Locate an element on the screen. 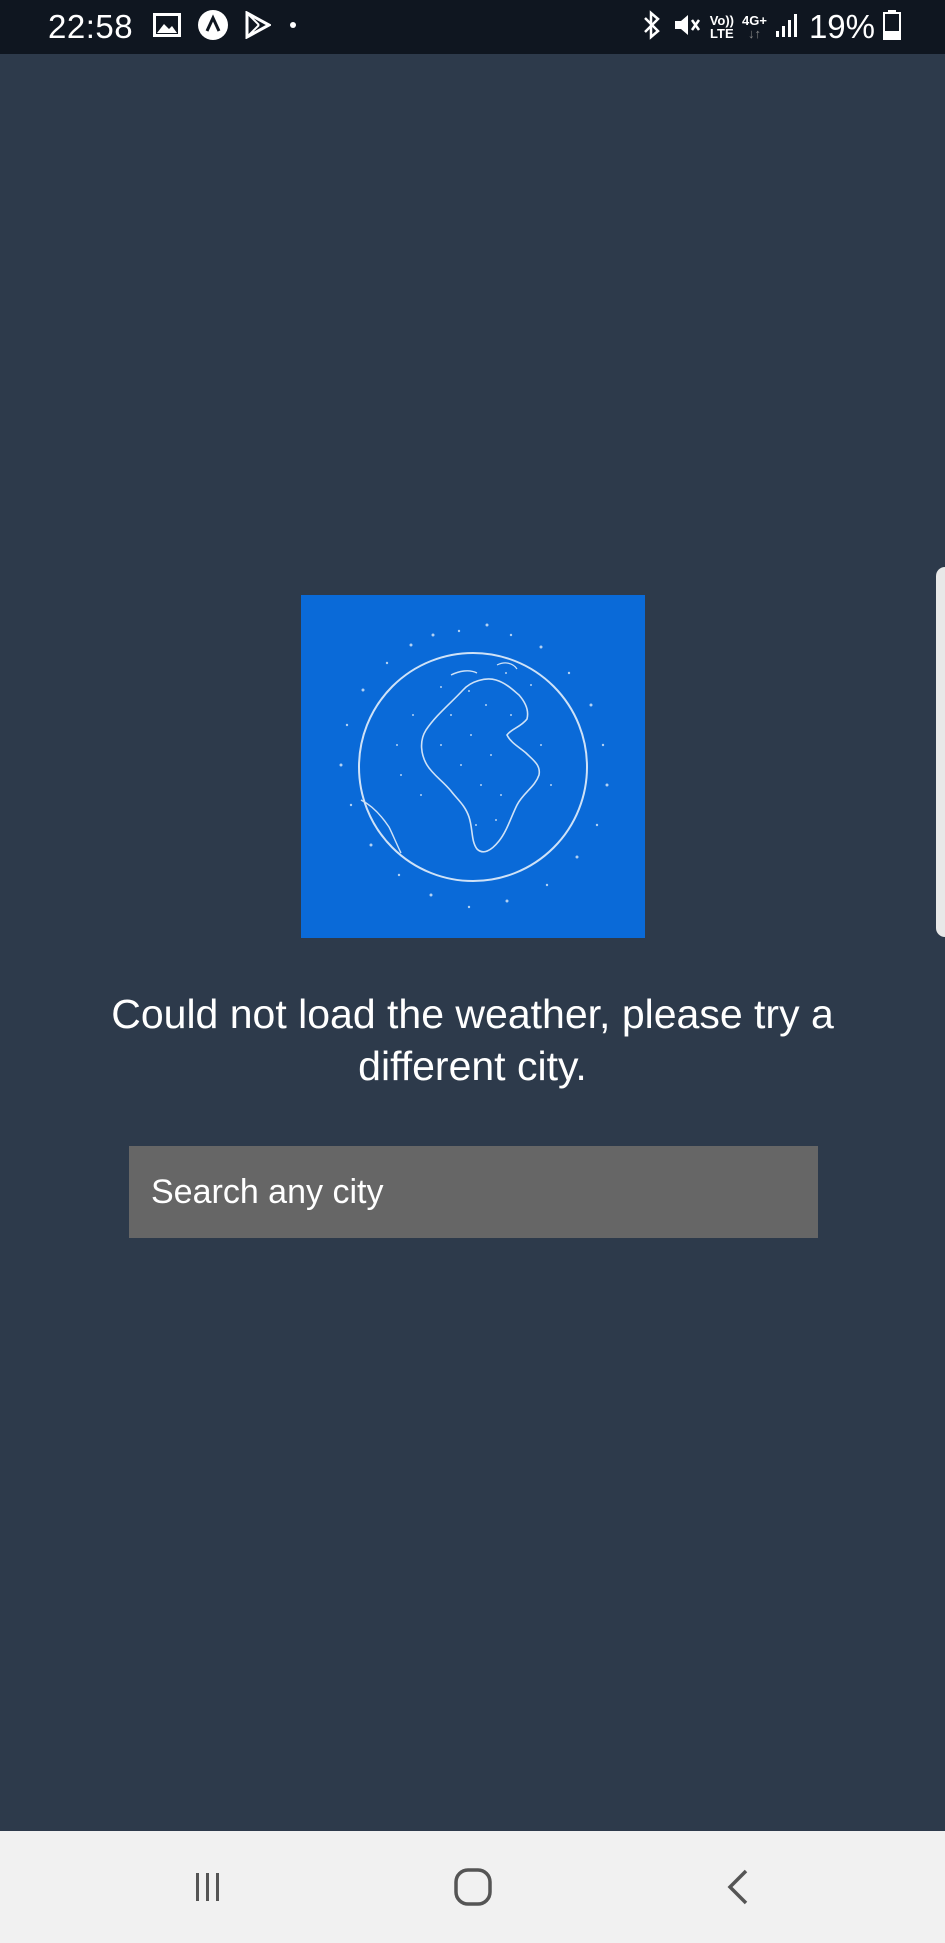  mute-icon is located at coordinates (687, 27).